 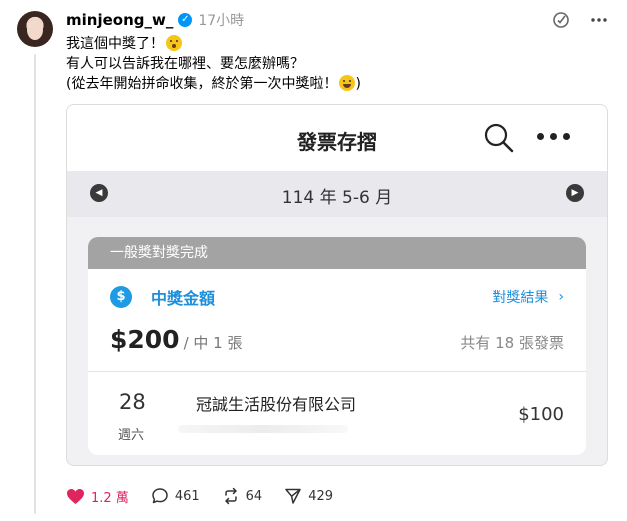 What do you see at coordinates (174, 43) in the screenshot?
I see `surprised-emoji-icon` at bounding box center [174, 43].